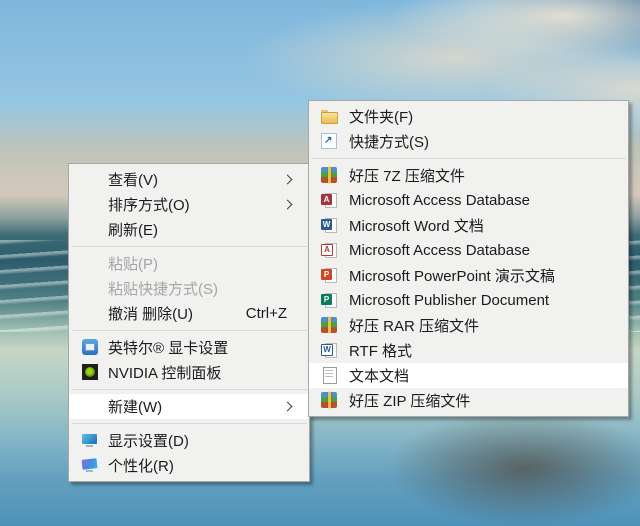 Image resolution: width=640 pixels, height=526 pixels. Describe the element at coordinates (452, 276) in the screenshot. I see `menu-item-label: Microsoft PowerPoint 演示文稿` at that location.